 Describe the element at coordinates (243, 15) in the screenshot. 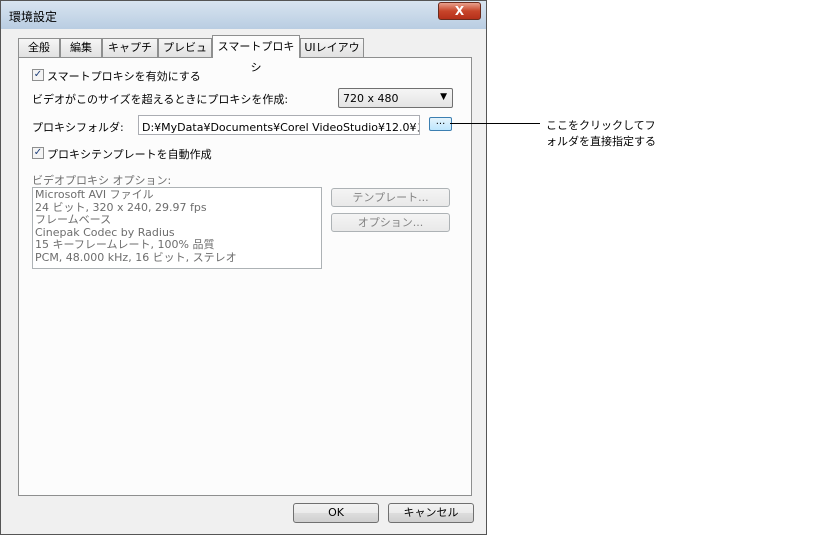

I see `title-bar: 環境設定 X` at that location.